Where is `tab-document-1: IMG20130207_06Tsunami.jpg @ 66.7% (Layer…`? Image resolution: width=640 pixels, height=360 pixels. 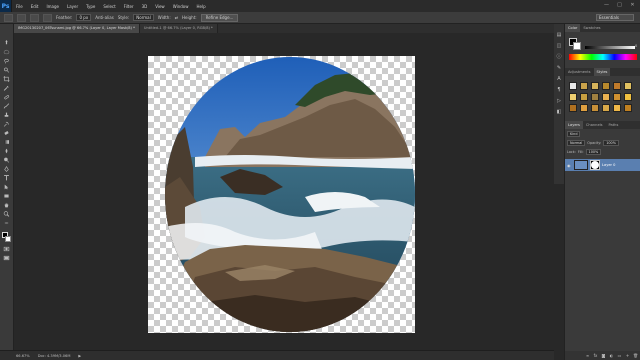 tab-document-1: IMG20130207_06Tsunami.jpg @ 66.7% (Layer… is located at coordinates (77, 28).